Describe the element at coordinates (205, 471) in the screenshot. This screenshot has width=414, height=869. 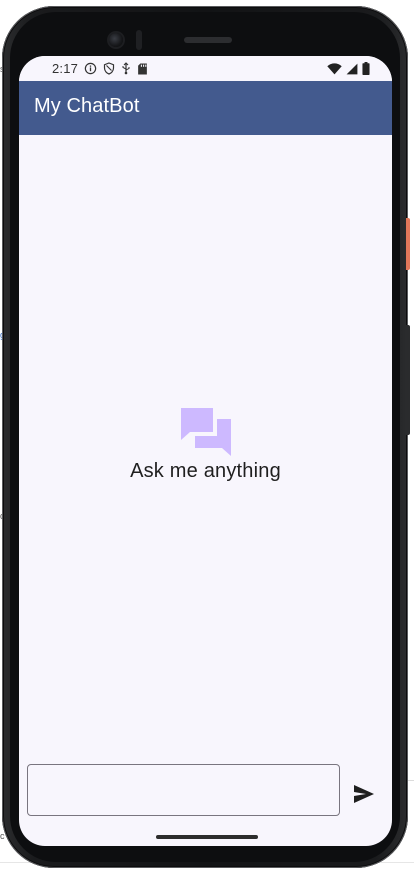
I see `empty-state-message: Ask me anything` at that location.